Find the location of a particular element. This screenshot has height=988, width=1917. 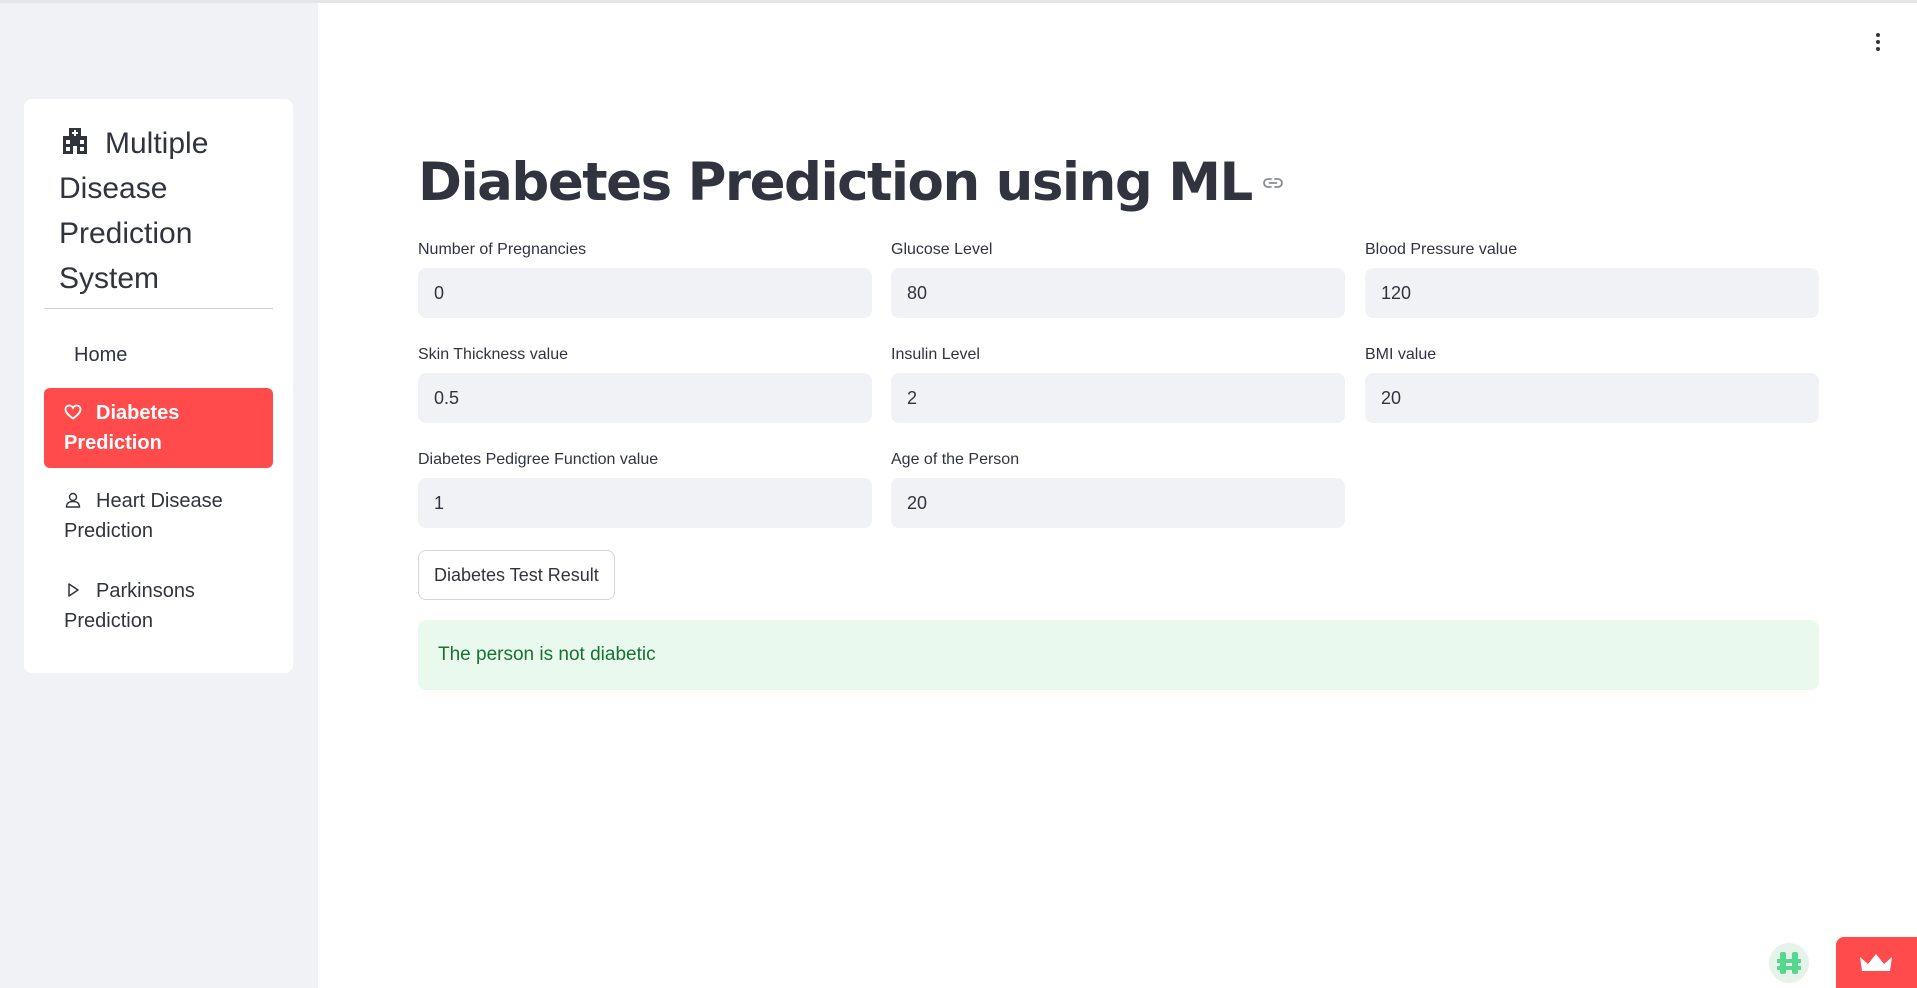

age-field: Age of the Person is located at coordinates (1118, 488).